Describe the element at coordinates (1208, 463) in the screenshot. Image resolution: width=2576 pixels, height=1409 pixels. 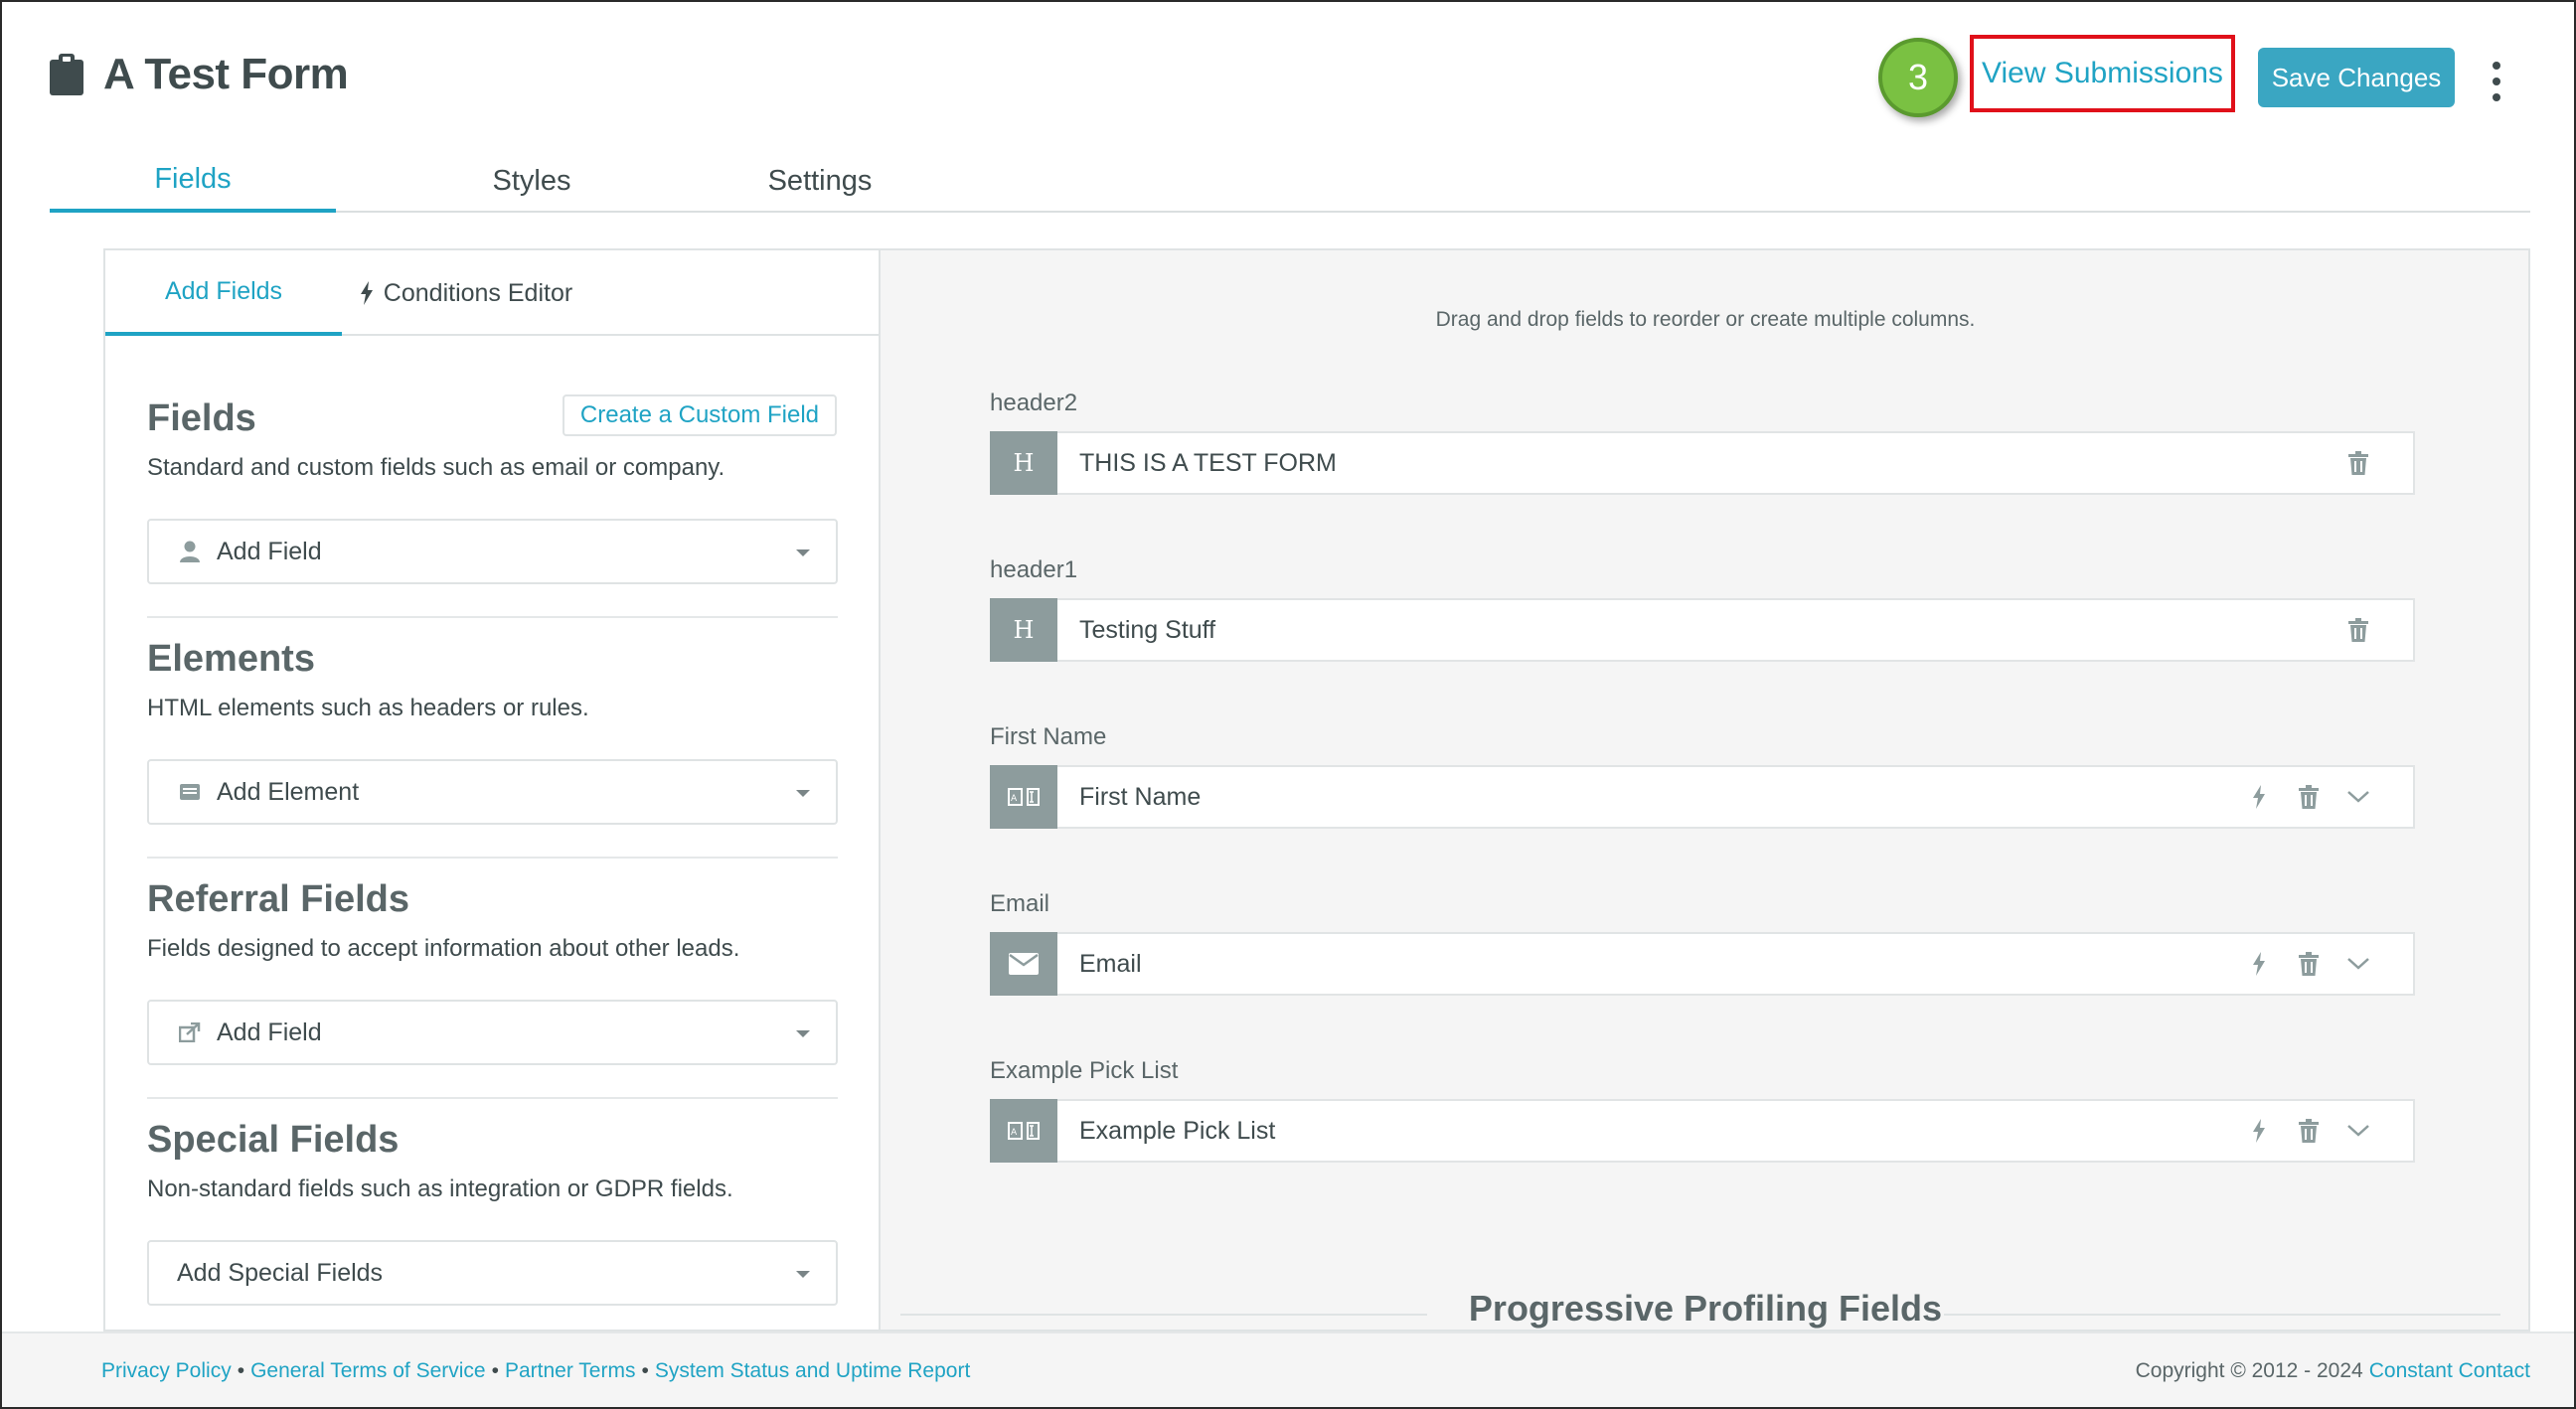
I see `field-value: THIS IS A TEST FORM` at that location.